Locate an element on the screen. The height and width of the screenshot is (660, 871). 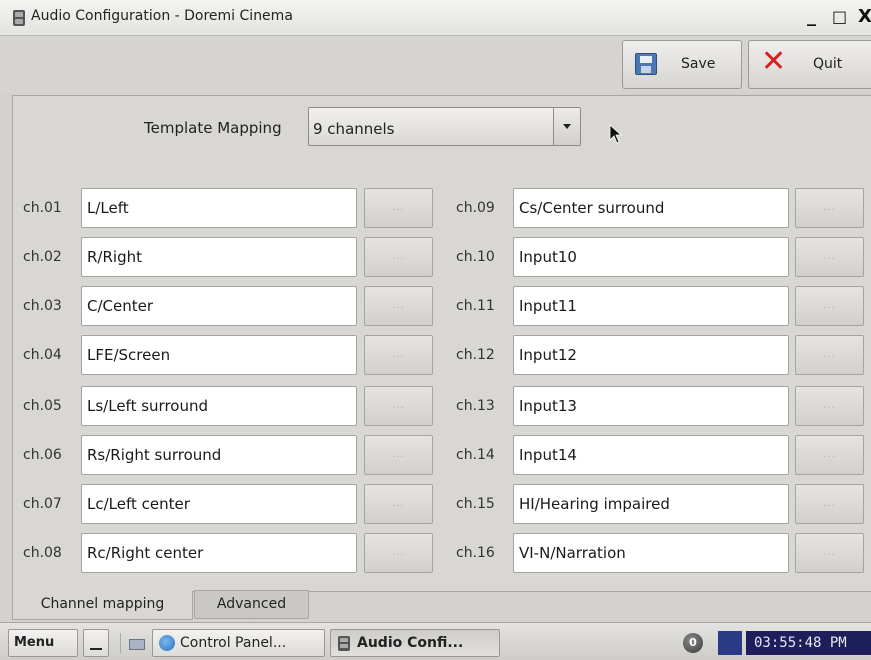
channel-name-input: C/Center is located at coordinates (219, 306).